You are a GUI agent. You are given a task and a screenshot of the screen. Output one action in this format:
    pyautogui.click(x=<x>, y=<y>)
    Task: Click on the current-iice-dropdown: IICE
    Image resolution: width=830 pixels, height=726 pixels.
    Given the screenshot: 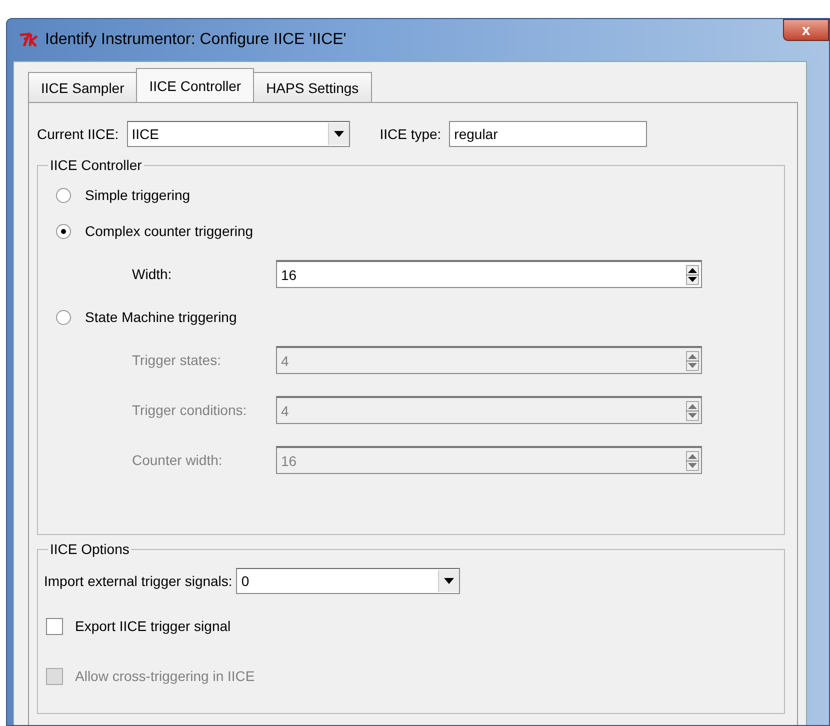 What is the action you would take?
    pyautogui.click(x=238, y=134)
    